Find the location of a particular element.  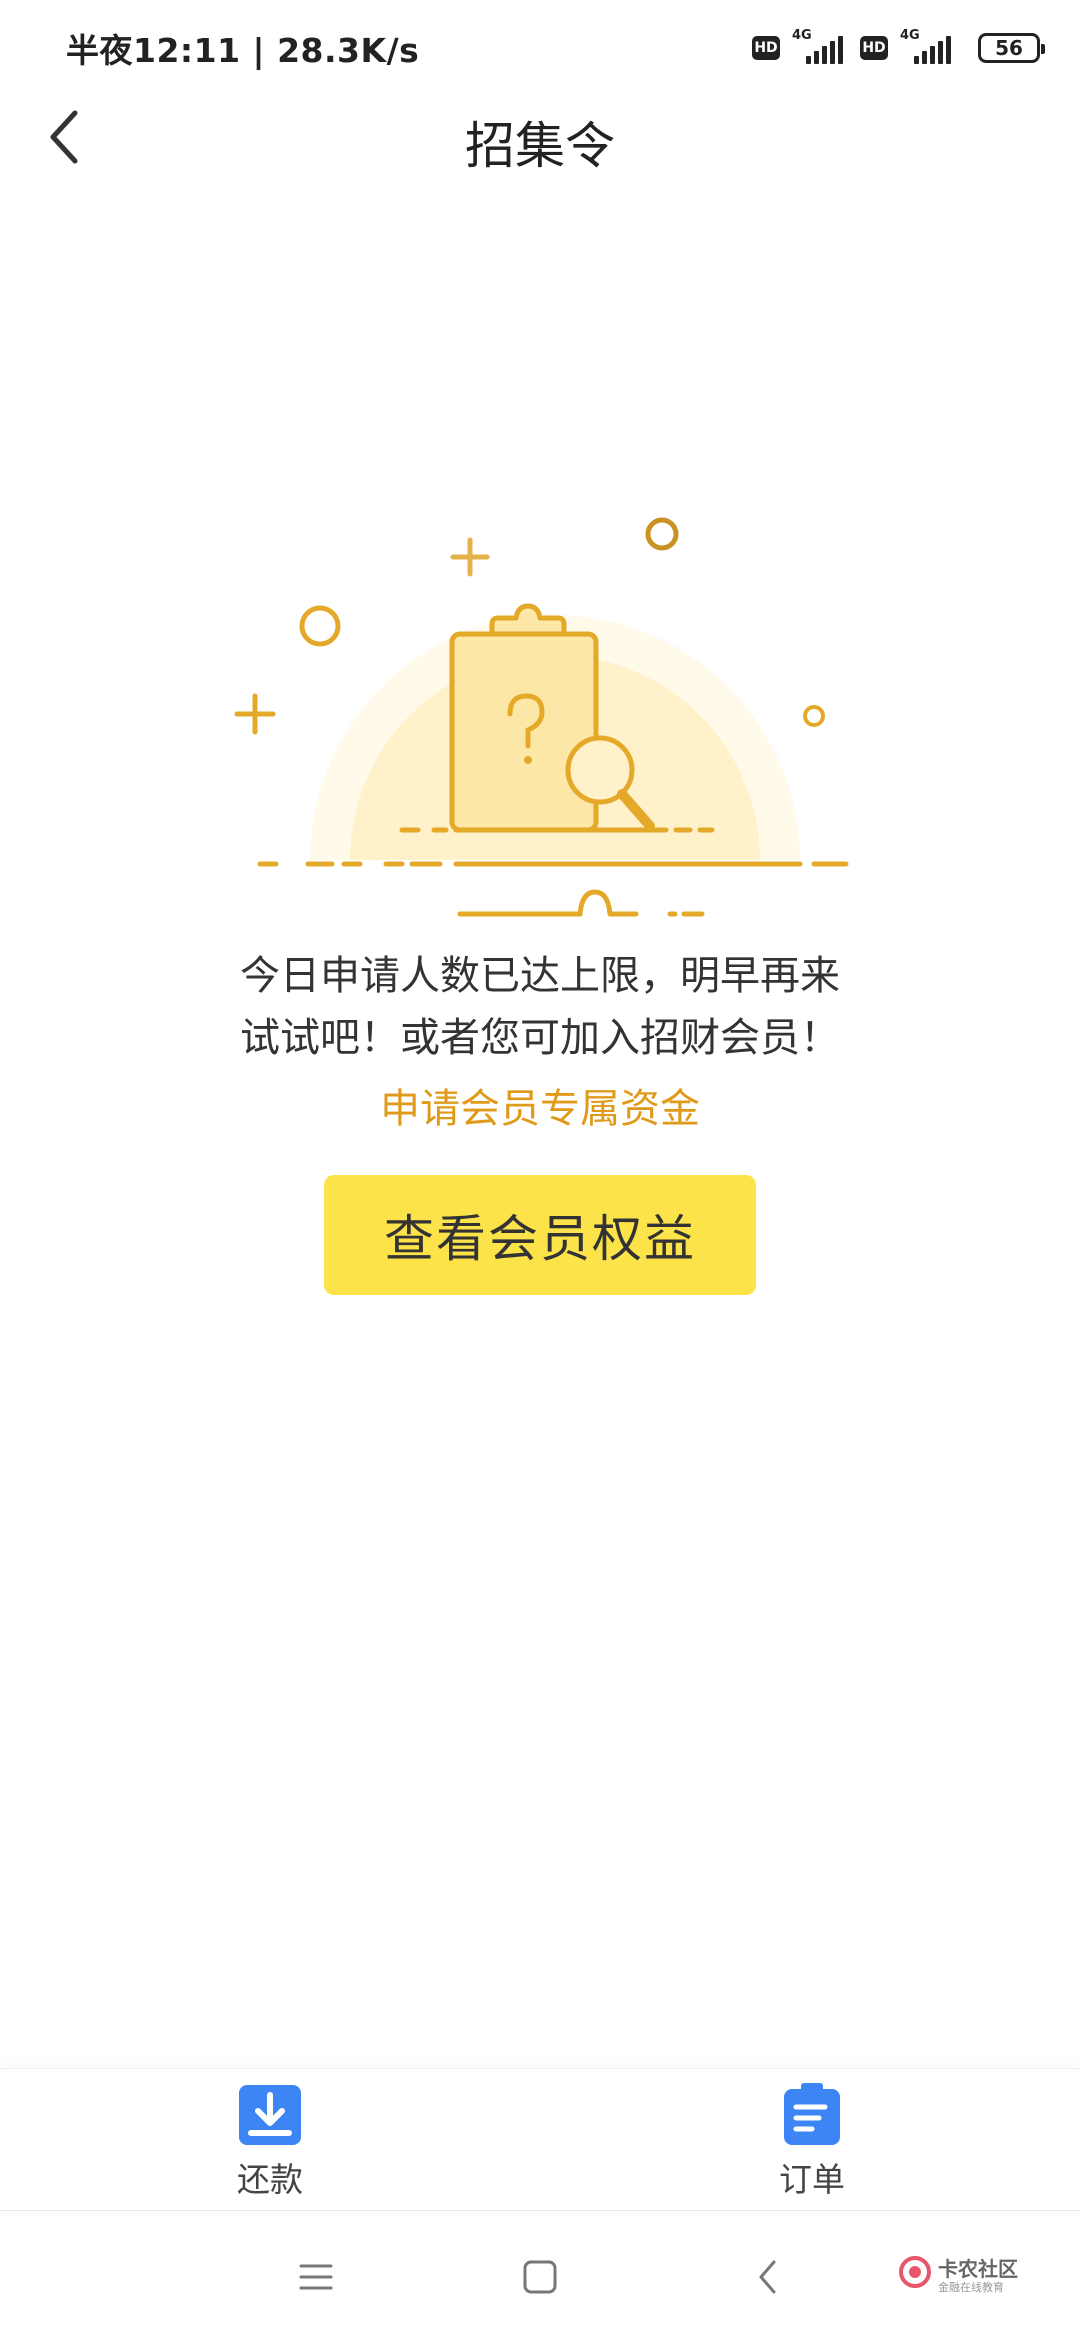

tab-orders: 订单 is located at coordinates (812, 2143).